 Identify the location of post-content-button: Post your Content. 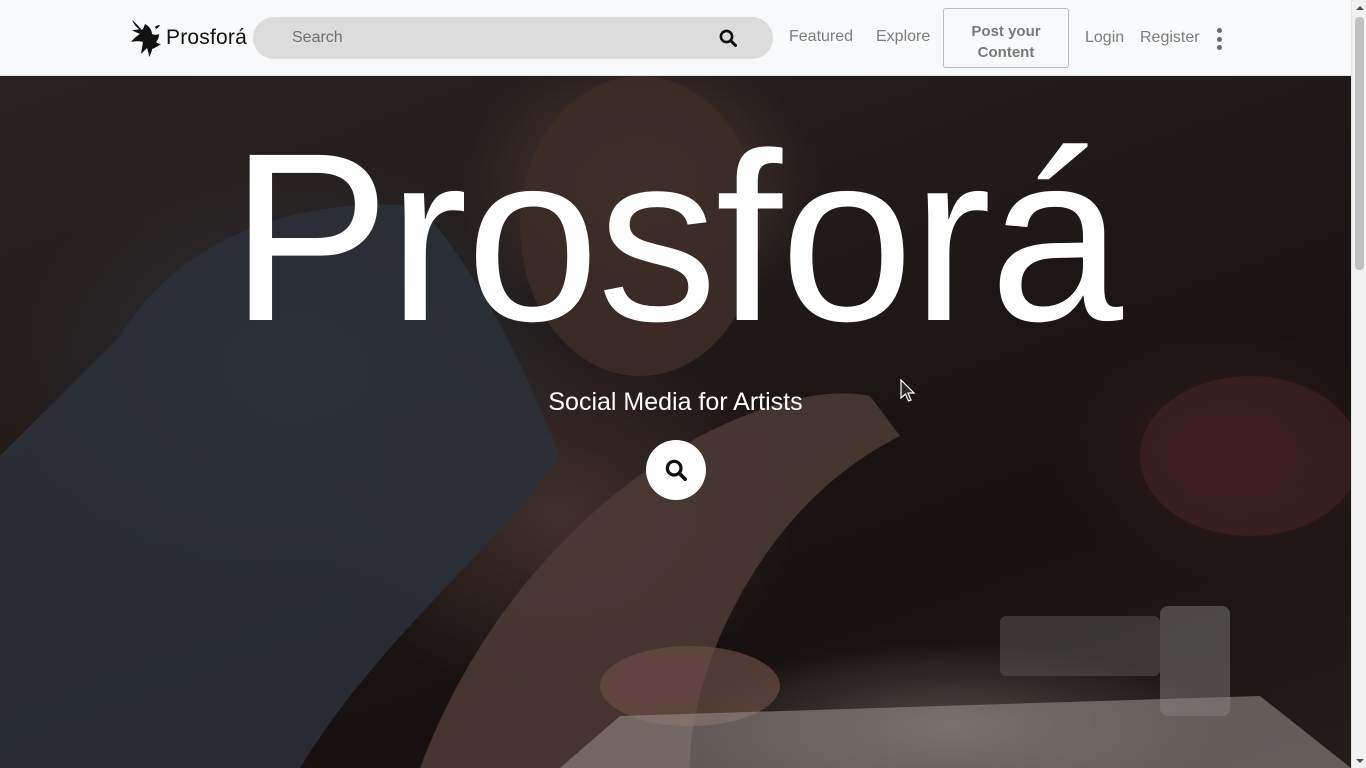
(1006, 38).